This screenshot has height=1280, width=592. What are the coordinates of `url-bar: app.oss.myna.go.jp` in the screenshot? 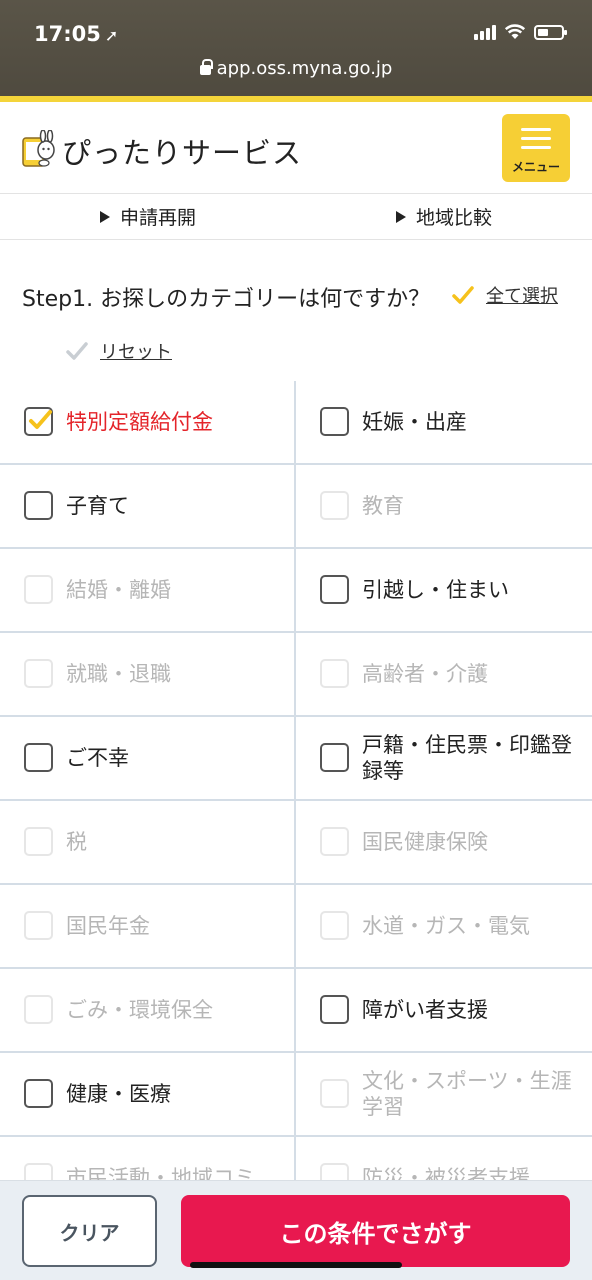 It's located at (296, 68).